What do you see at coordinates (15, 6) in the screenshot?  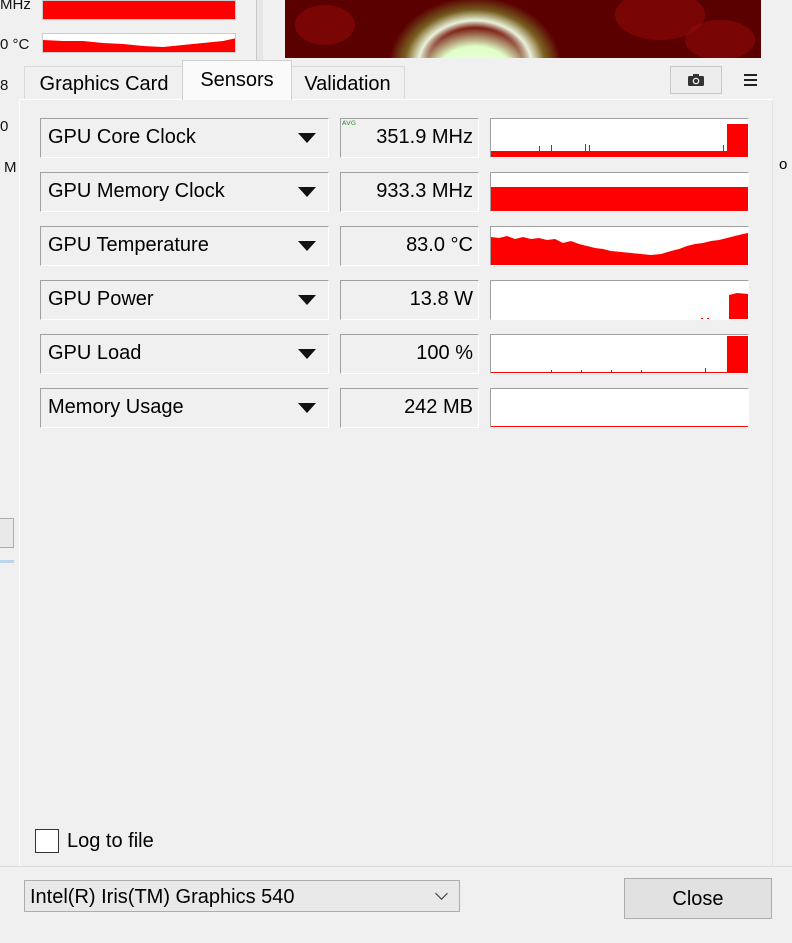 I see `bg-clock-unit: MHz` at bounding box center [15, 6].